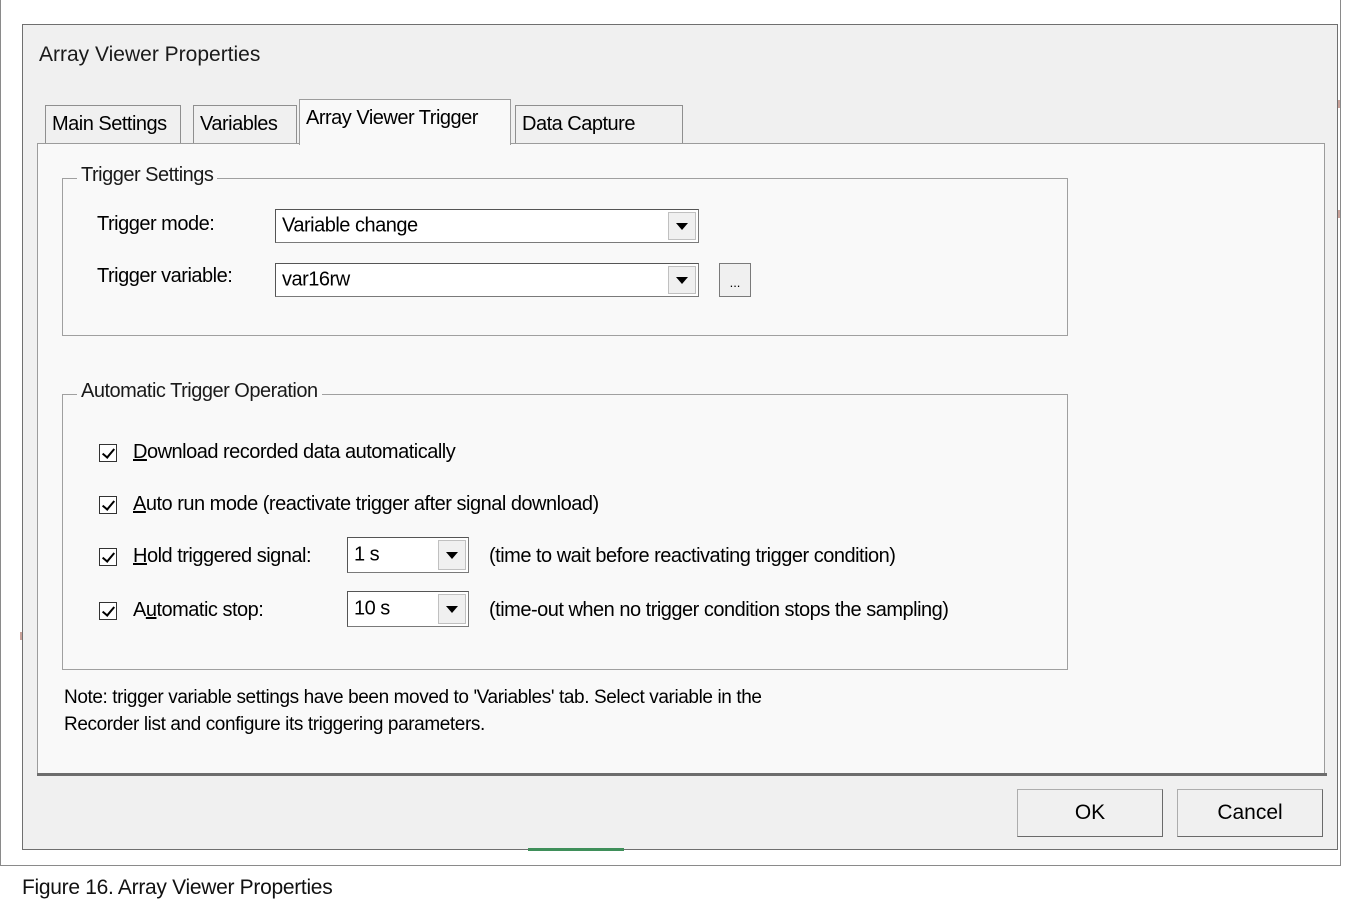 This screenshot has width=1353, height=917. I want to click on hold-triggered-option: Hold triggered signal:, so click(205, 556).